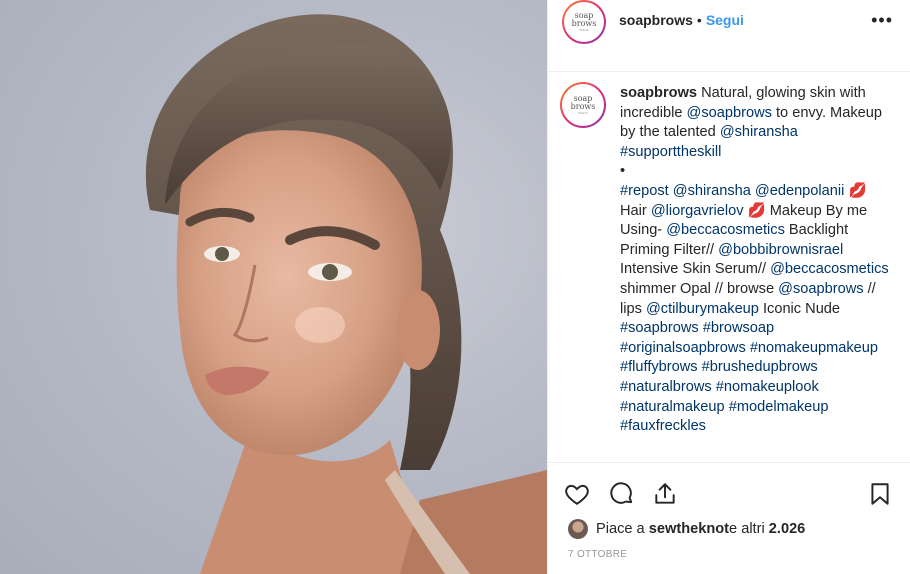 The image size is (910, 574). I want to click on caption-link: #naturalmakeup, so click(672, 407).